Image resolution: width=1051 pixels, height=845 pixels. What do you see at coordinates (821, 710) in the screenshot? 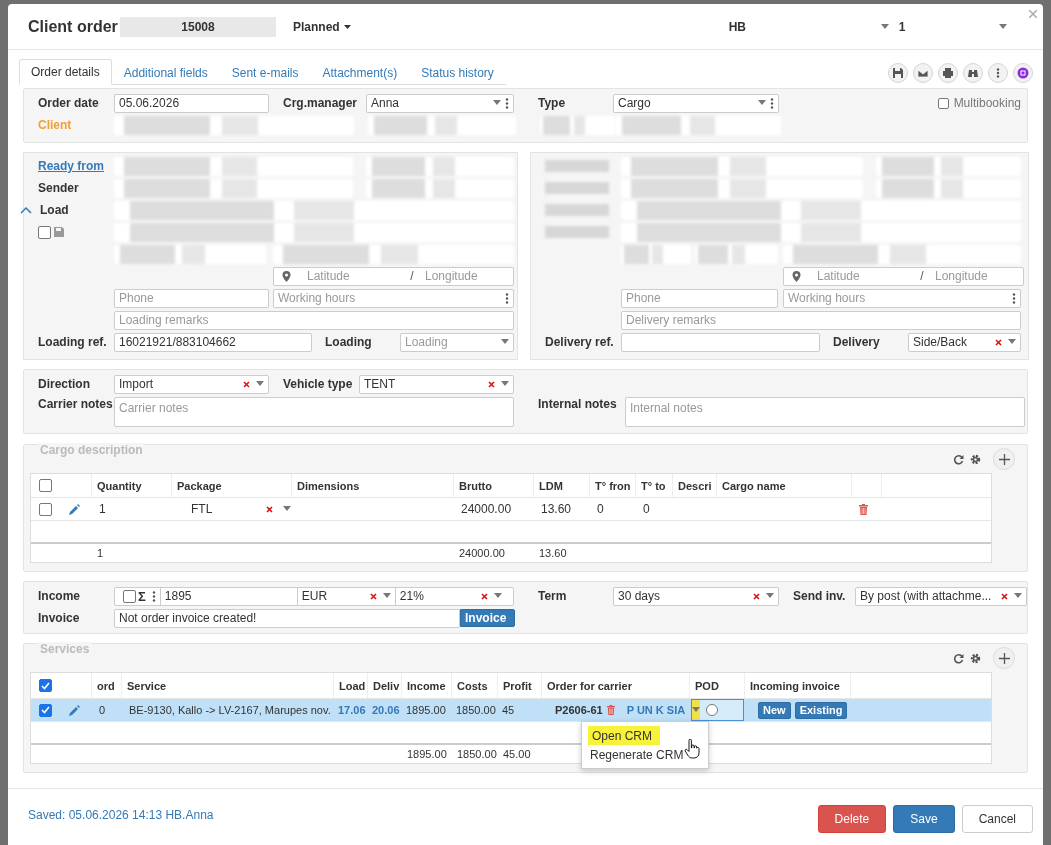
I see `invoice-button: Existing` at bounding box center [821, 710].